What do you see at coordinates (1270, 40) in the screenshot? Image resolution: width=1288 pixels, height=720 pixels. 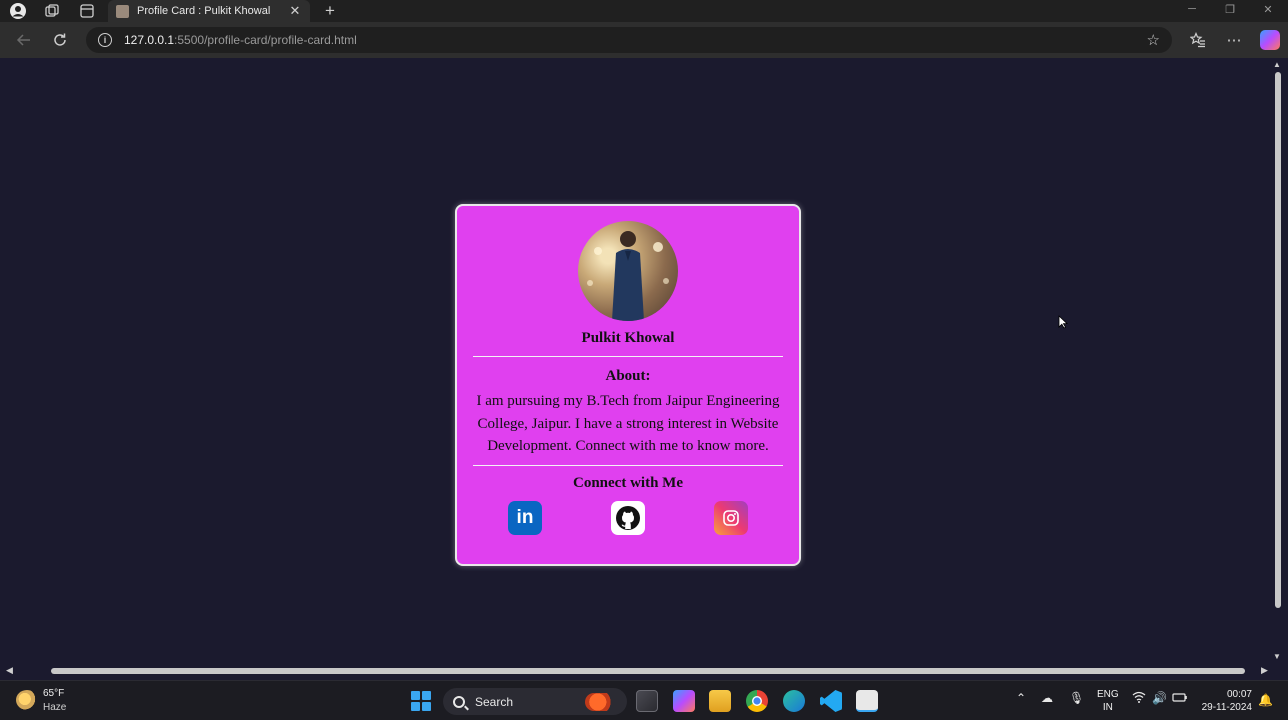 I see `copilot-icon` at bounding box center [1270, 40].